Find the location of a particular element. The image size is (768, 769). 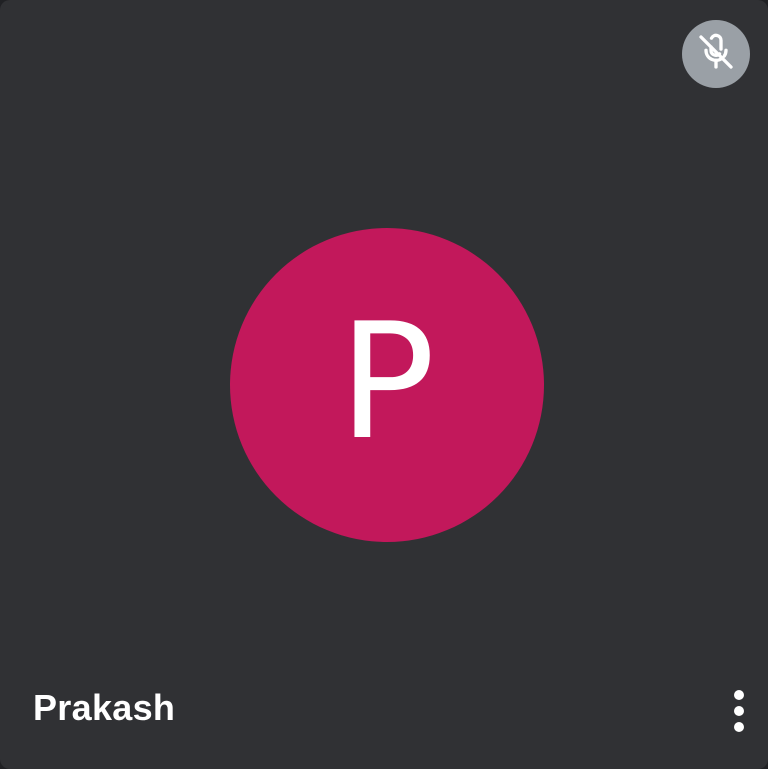

mic-muted-indicator is located at coordinates (716, 54).